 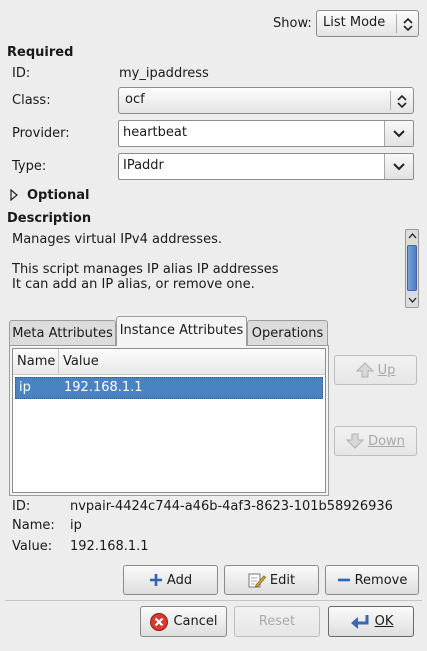 What do you see at coordinates (266, 100) in the screenshot?
I see `class-combo: ocf` at bounding box center [266, 100].